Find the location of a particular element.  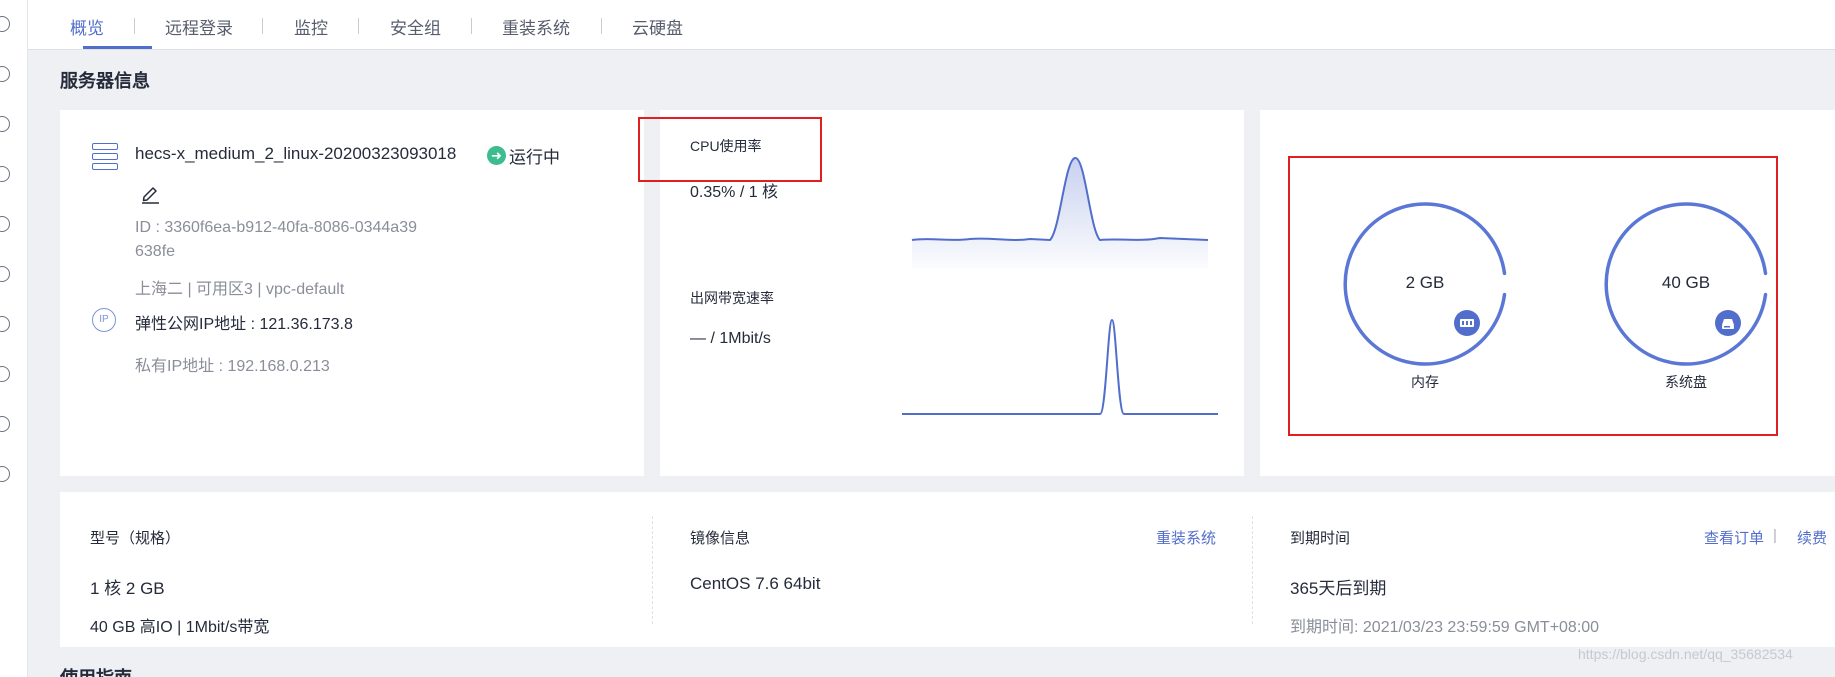

spec-type-value: 1 核 2 GB is located at coordinates (127, 588).